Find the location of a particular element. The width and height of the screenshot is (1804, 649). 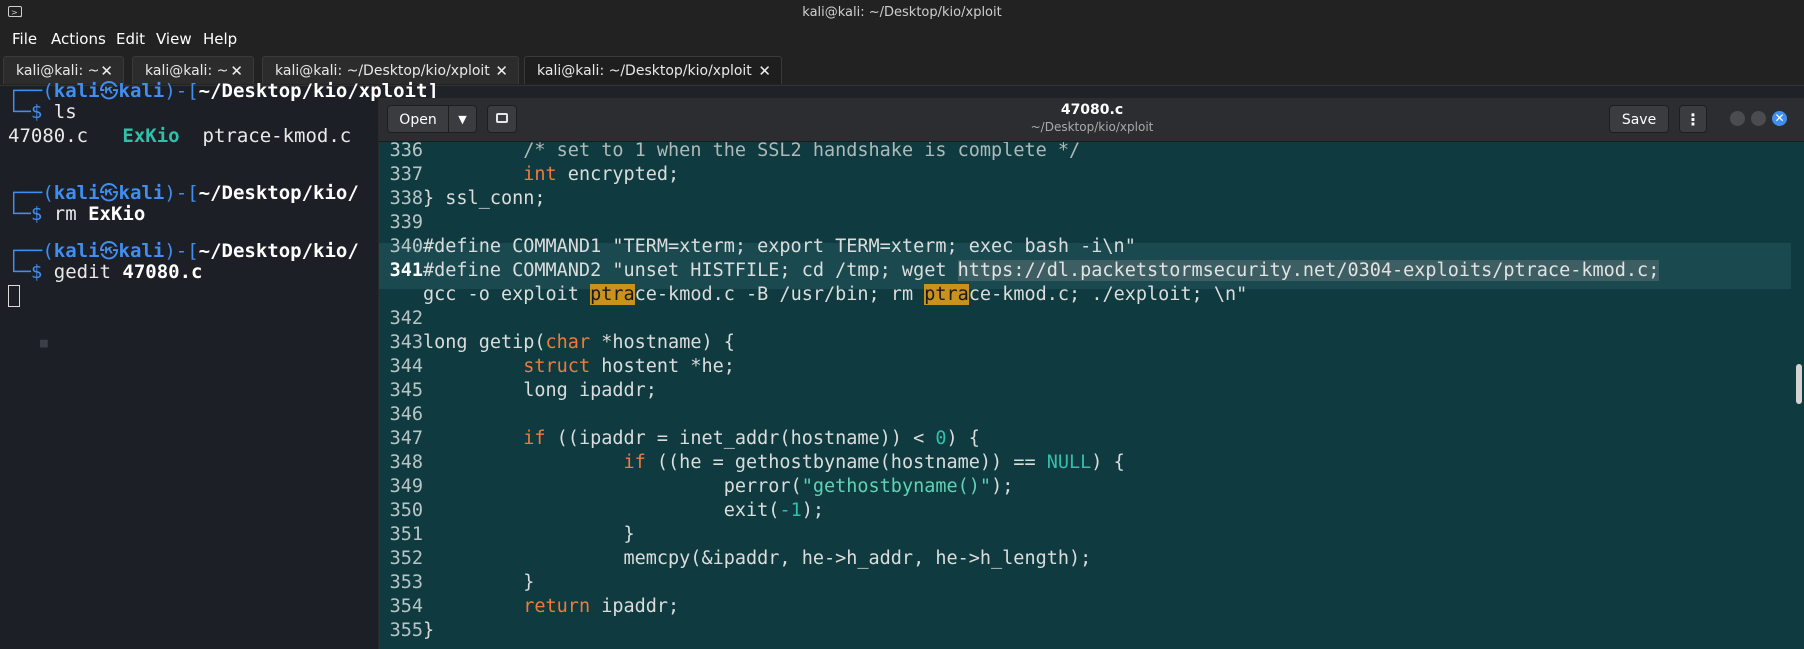

scrollbar is located at coordinates (1798, 395).